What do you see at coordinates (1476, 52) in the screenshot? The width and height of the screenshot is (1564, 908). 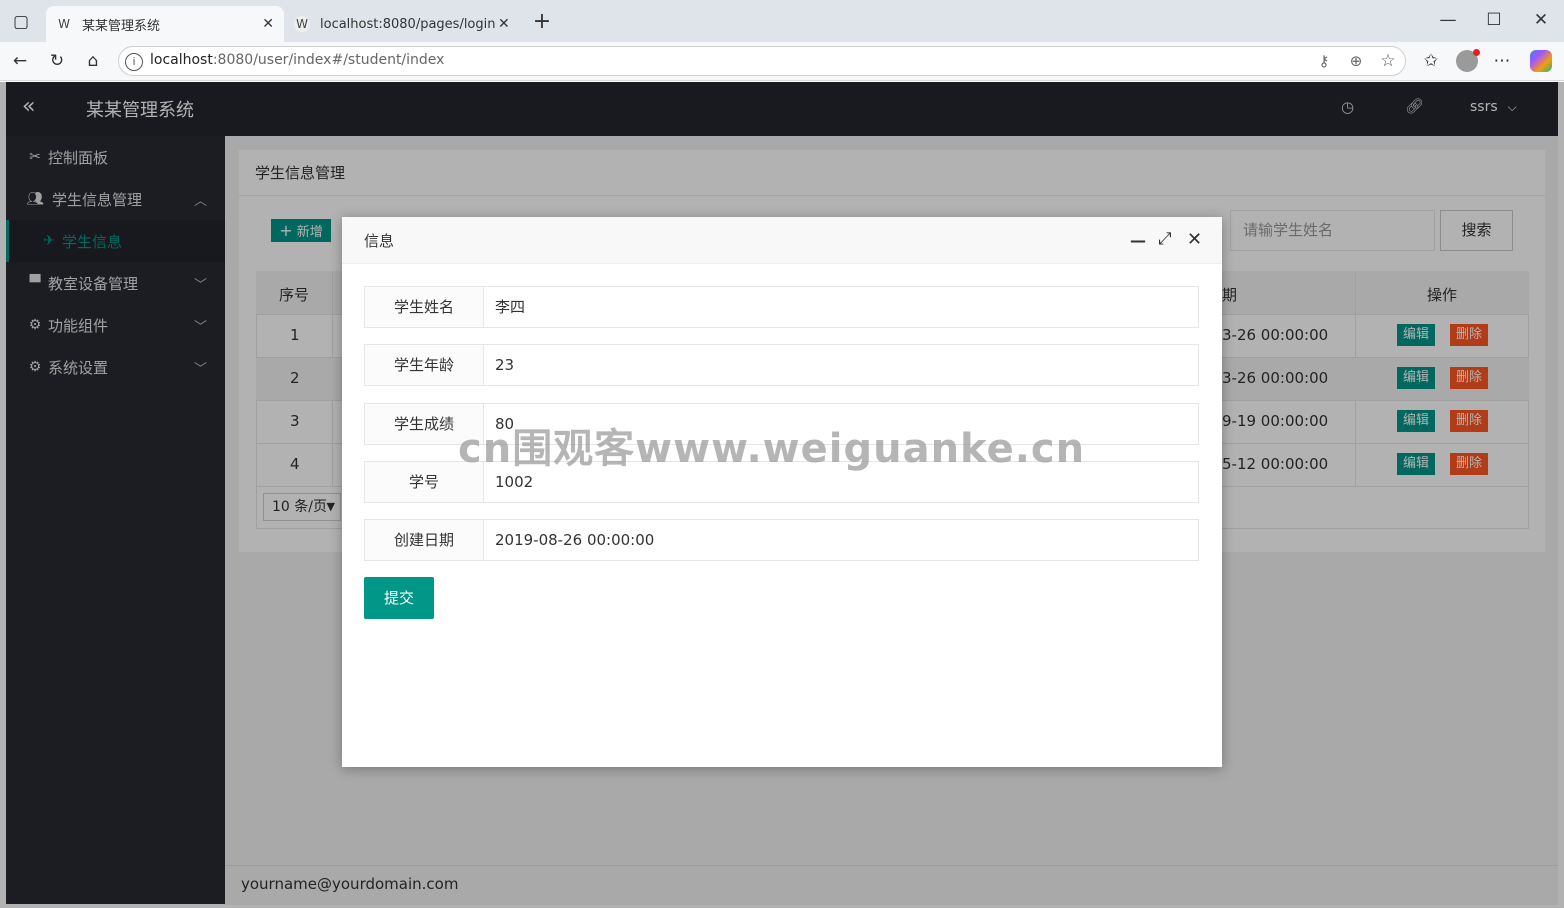 I see `profile-badge-icon` at bounding box center [1476, 52].